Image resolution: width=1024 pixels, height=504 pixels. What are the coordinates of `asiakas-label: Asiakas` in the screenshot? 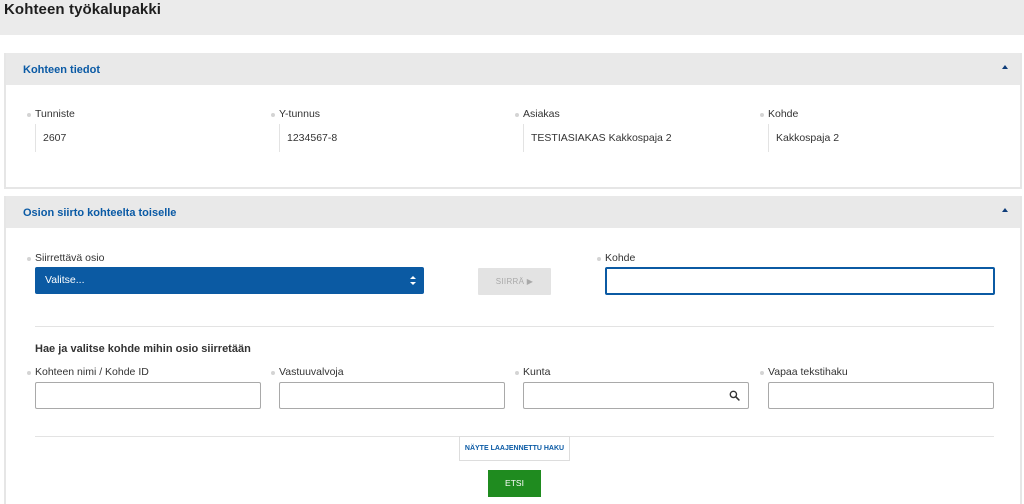 It's located at (537, 114).